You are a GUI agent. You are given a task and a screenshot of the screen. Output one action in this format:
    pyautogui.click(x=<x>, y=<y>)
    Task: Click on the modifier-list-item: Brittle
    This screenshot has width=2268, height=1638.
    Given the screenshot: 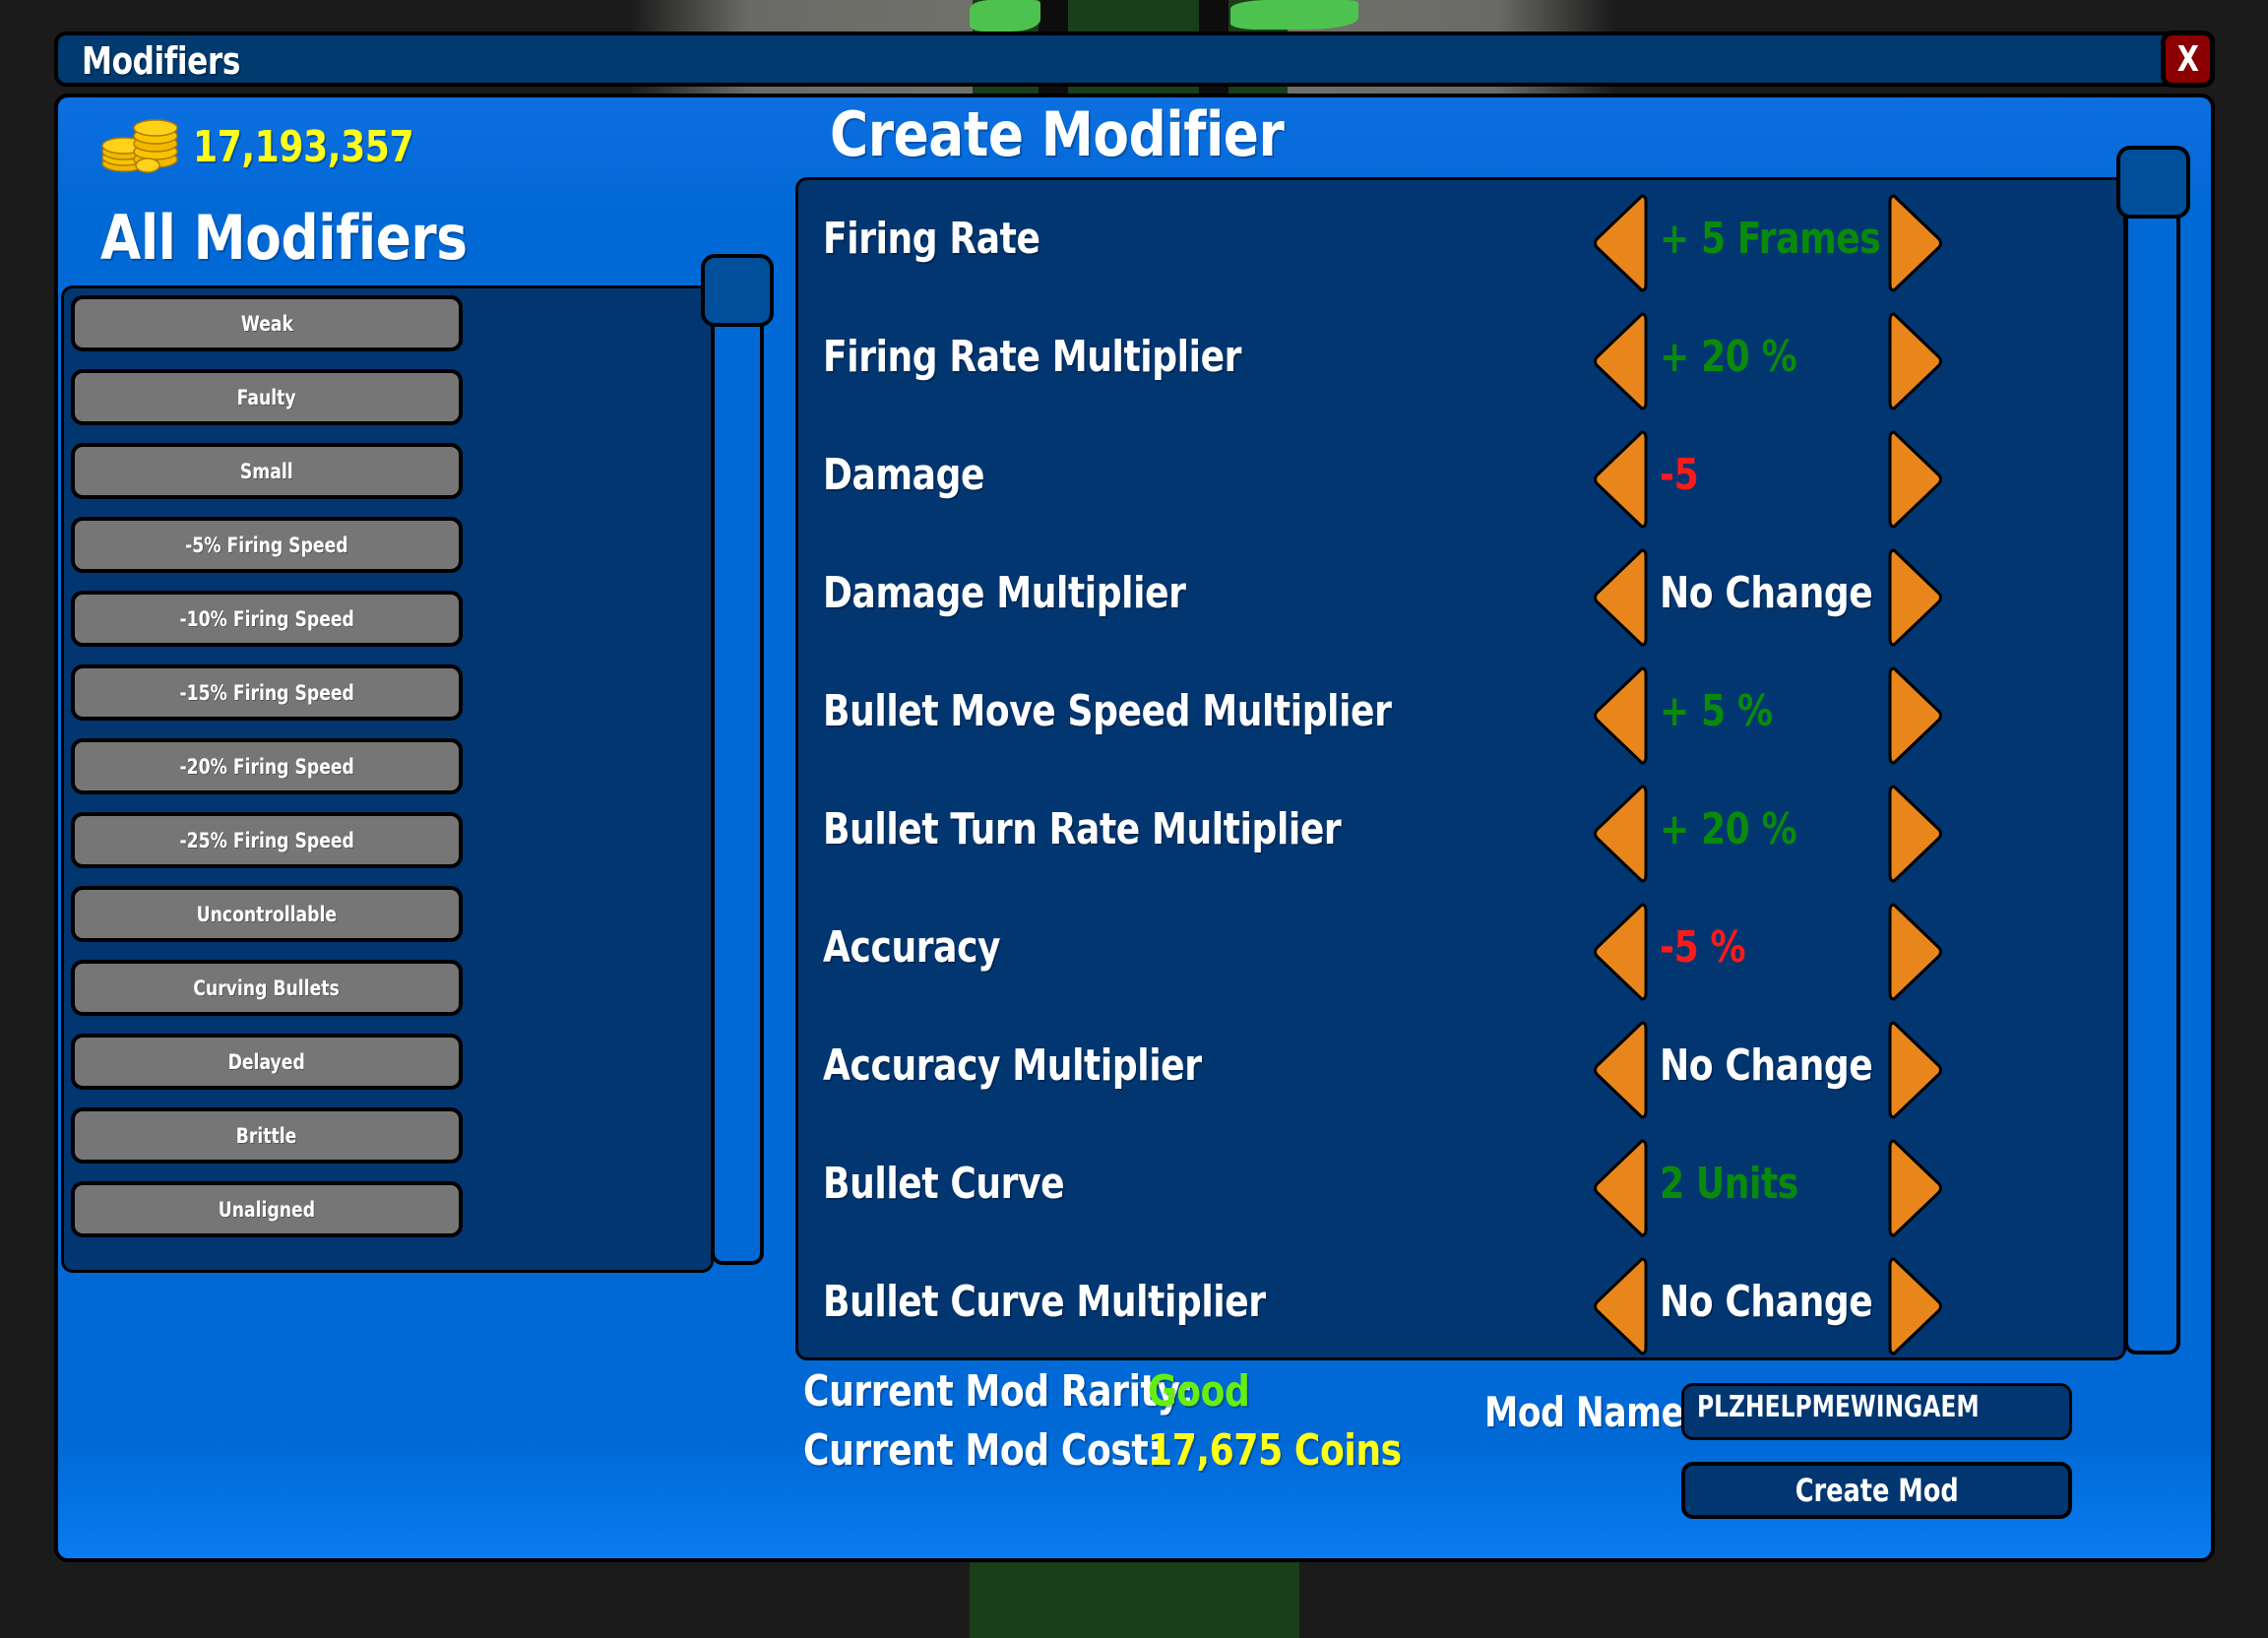 What is the action you would take?
    pyautogui.click(x=267, y=1135)
    